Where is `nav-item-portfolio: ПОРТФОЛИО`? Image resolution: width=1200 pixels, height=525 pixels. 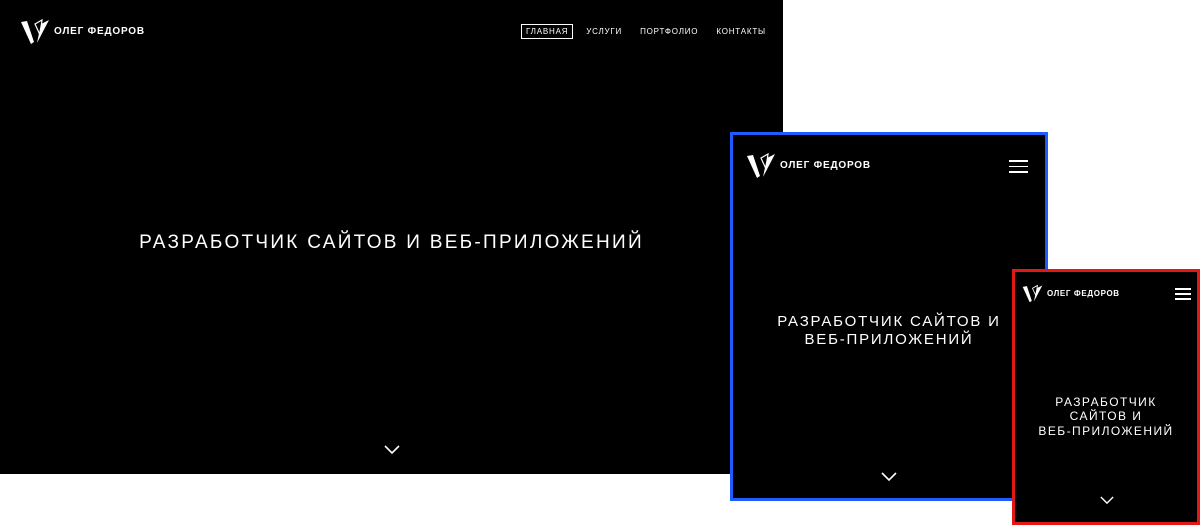
nav-item-portfolio: ПОРТФОЛИО is located at coordinates (669, 31).